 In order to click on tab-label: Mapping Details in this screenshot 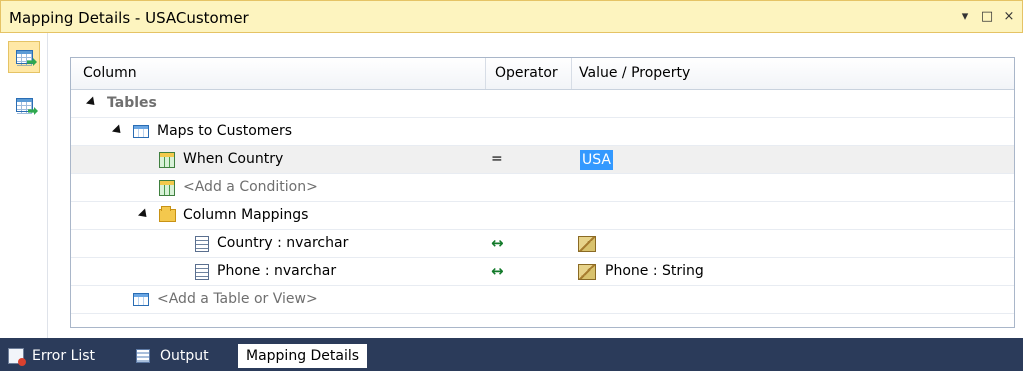, I will do `click(303, 356)`.